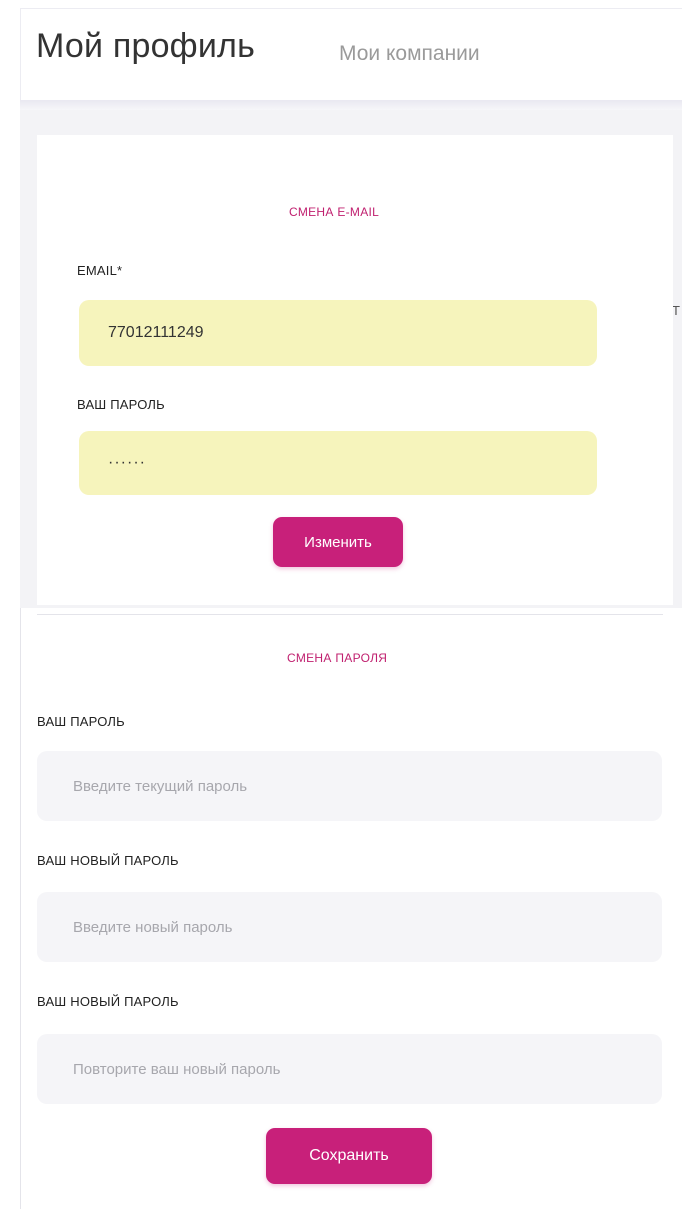  I want to click on new-password-input: Введите новый пароль, so click(349, 927).